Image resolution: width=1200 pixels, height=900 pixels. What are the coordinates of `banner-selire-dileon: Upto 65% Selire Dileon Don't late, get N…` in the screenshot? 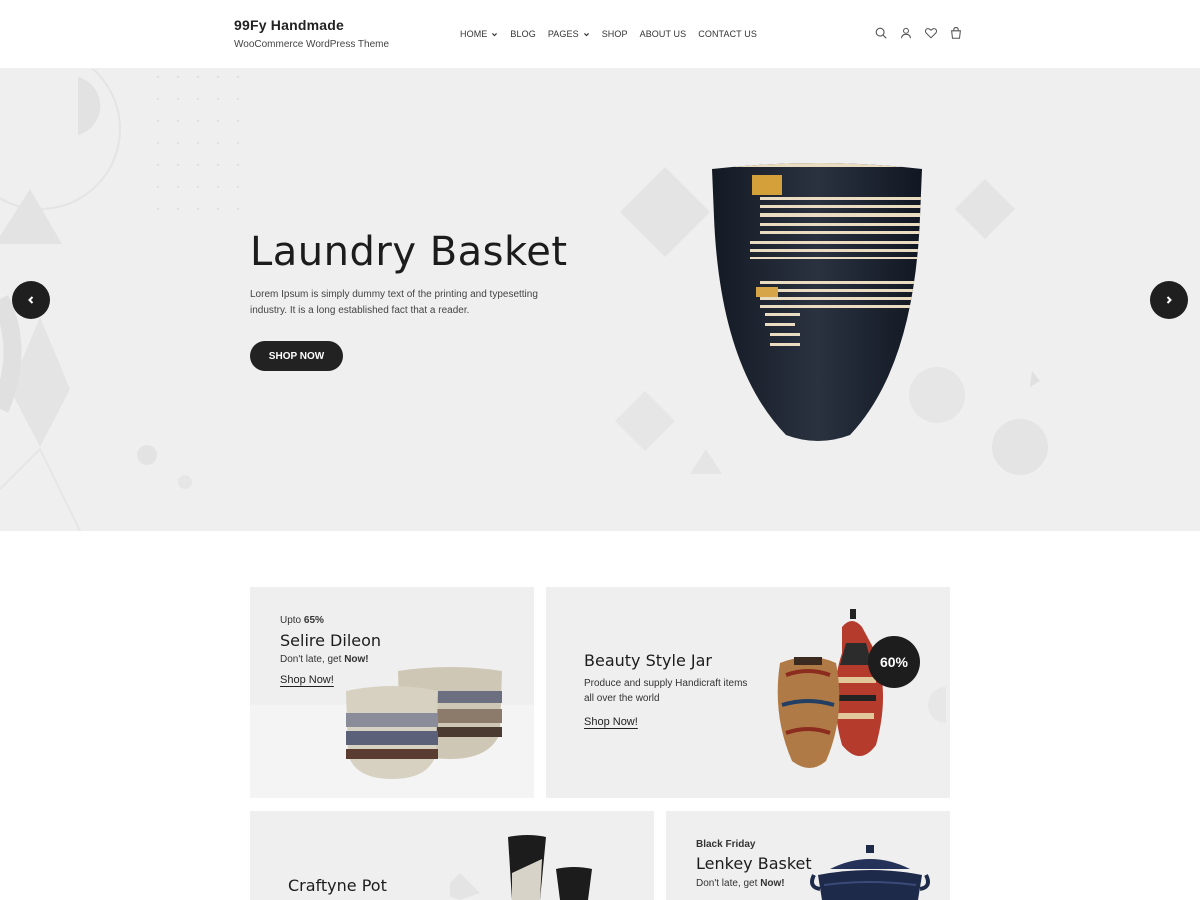 It's located at (392, 692).